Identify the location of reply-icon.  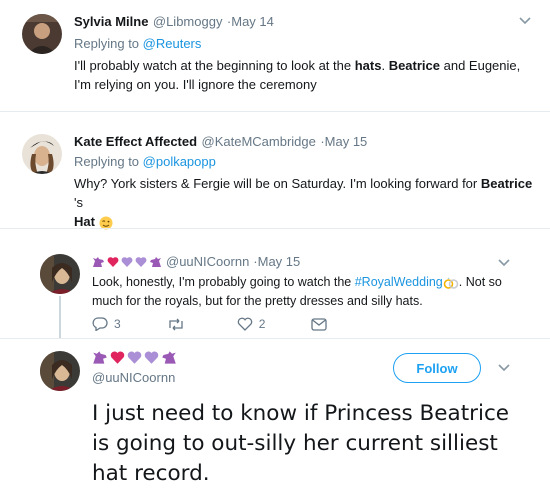
(100, 324).